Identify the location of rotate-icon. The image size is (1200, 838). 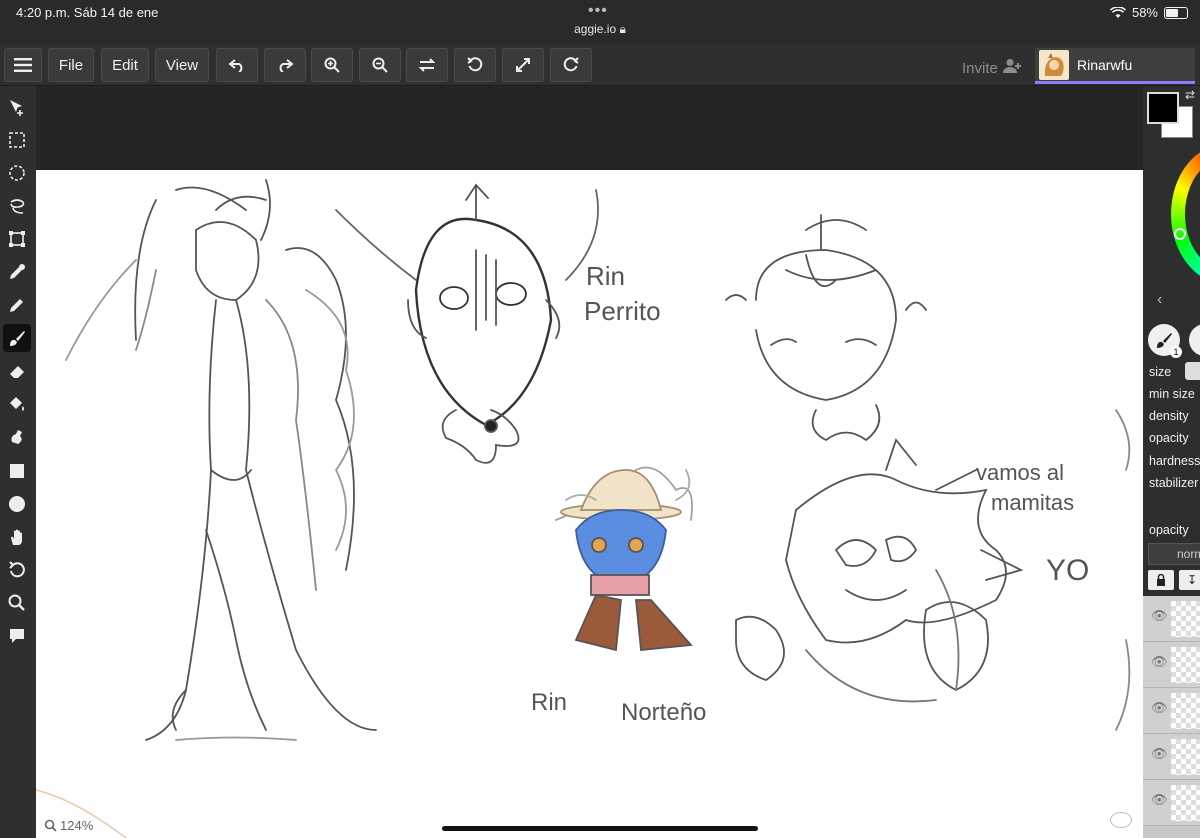
(17, 569).